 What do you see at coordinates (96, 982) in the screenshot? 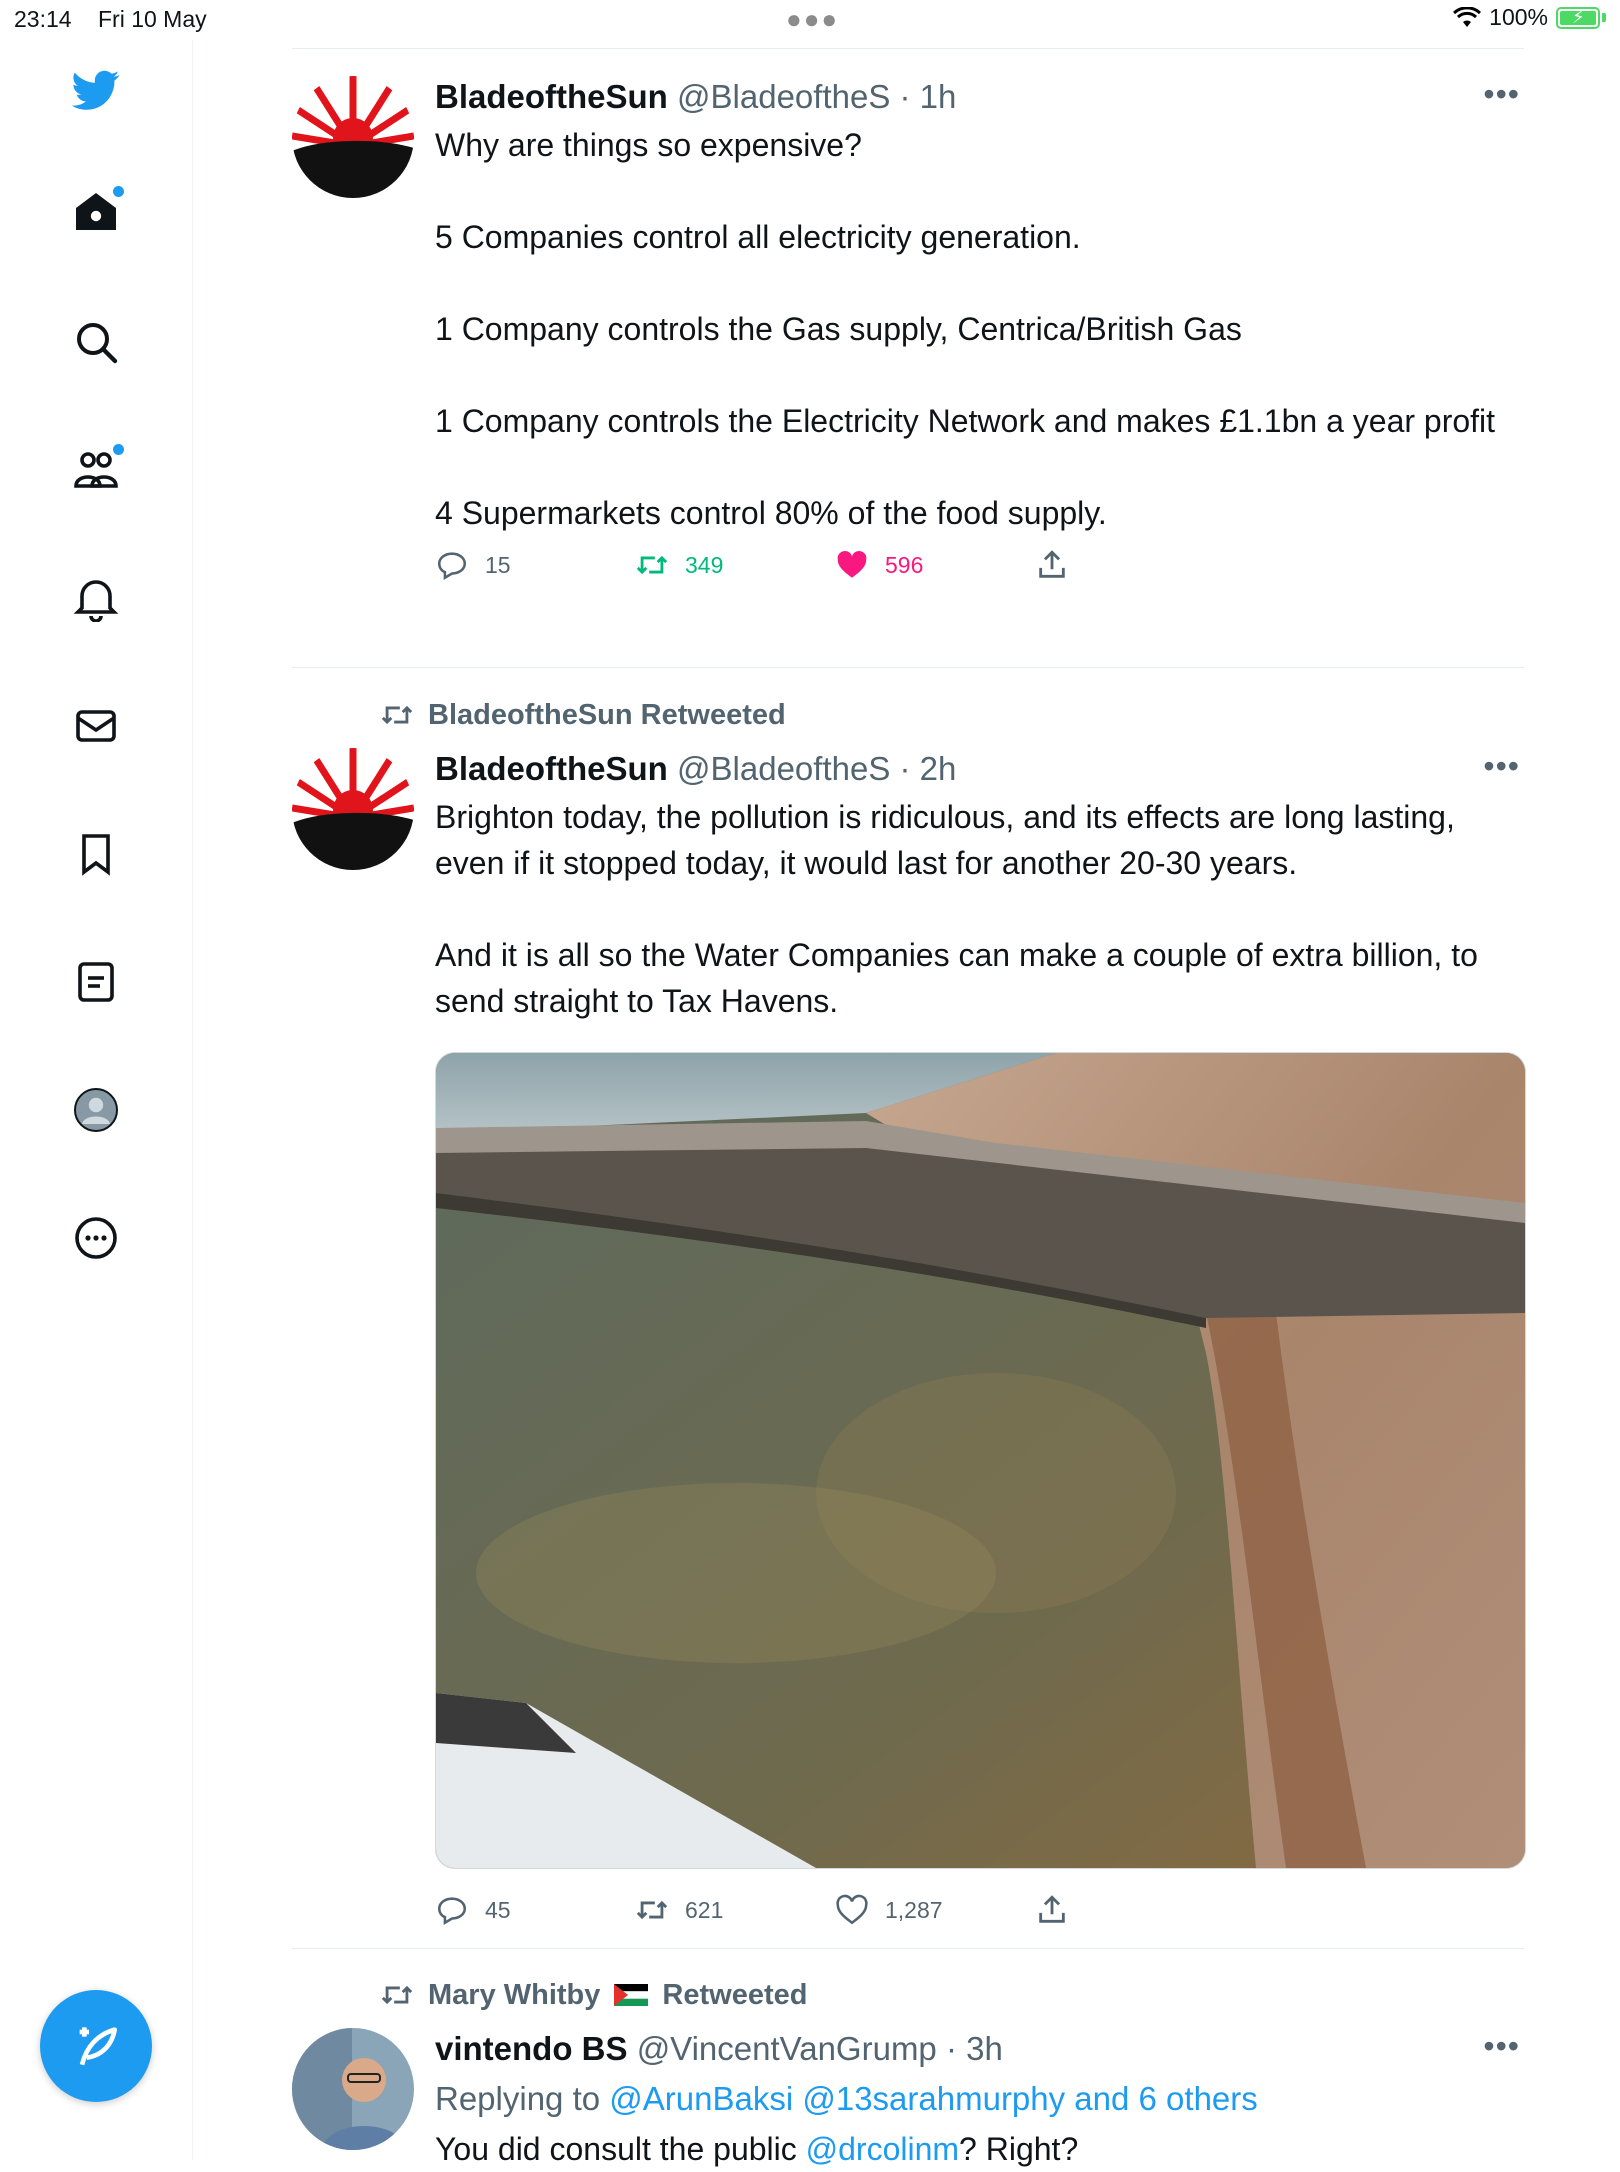
I see `lists-icon` at bounding box center [96, 982].